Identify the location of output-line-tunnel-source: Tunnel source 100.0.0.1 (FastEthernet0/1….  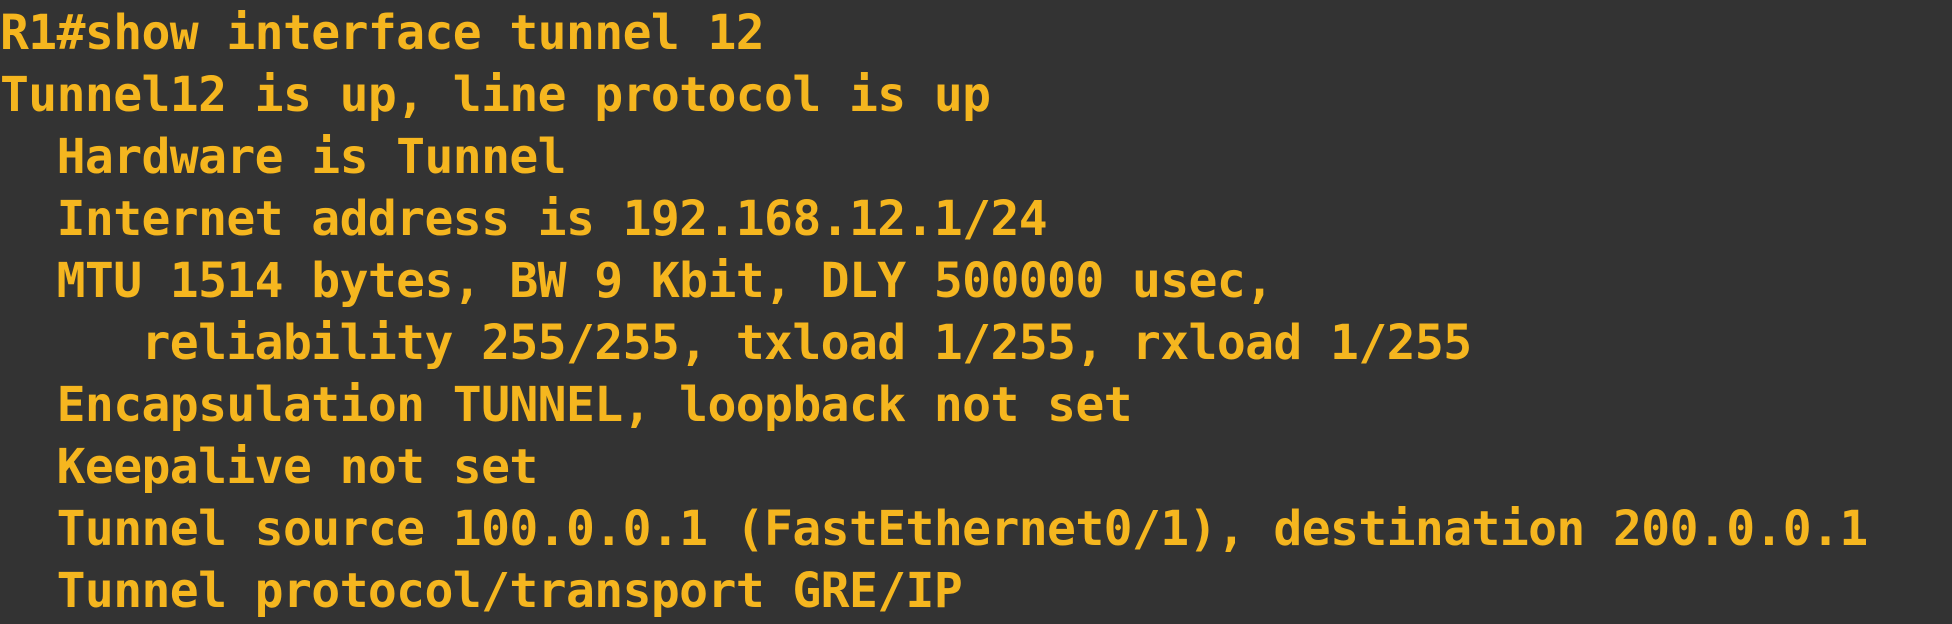
(934, 529).